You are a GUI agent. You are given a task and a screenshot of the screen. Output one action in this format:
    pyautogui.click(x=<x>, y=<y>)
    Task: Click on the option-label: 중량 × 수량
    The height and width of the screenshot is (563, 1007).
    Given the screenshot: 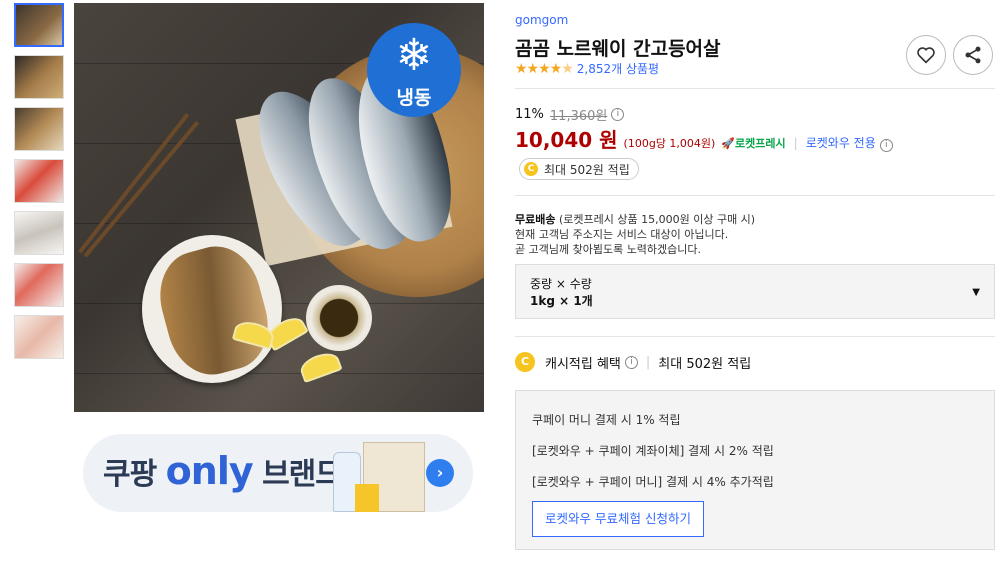 What is the action you would take?
    pyautogui.click(x=561, y=284)
    